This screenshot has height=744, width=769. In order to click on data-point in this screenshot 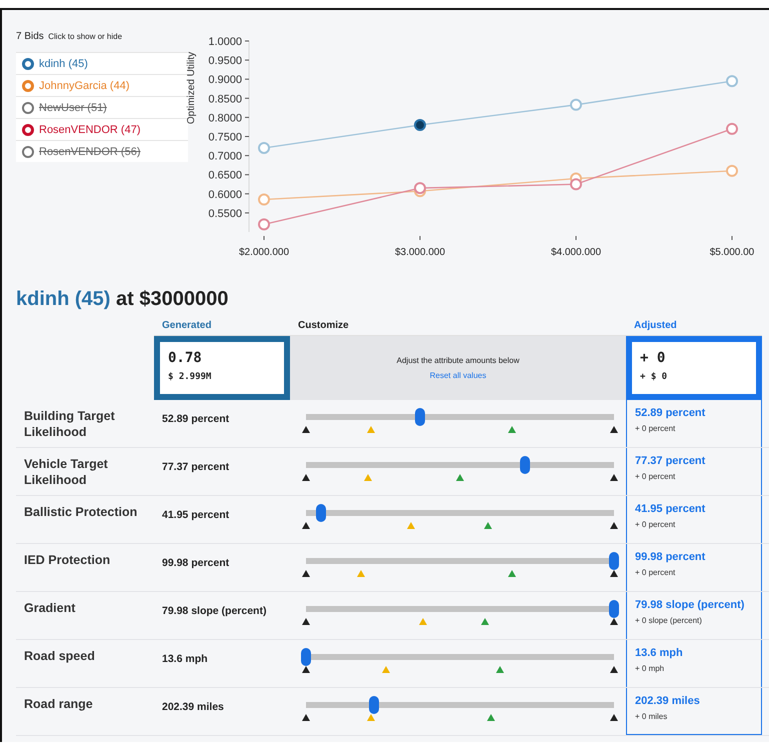, I will do `click(420, 125)`.